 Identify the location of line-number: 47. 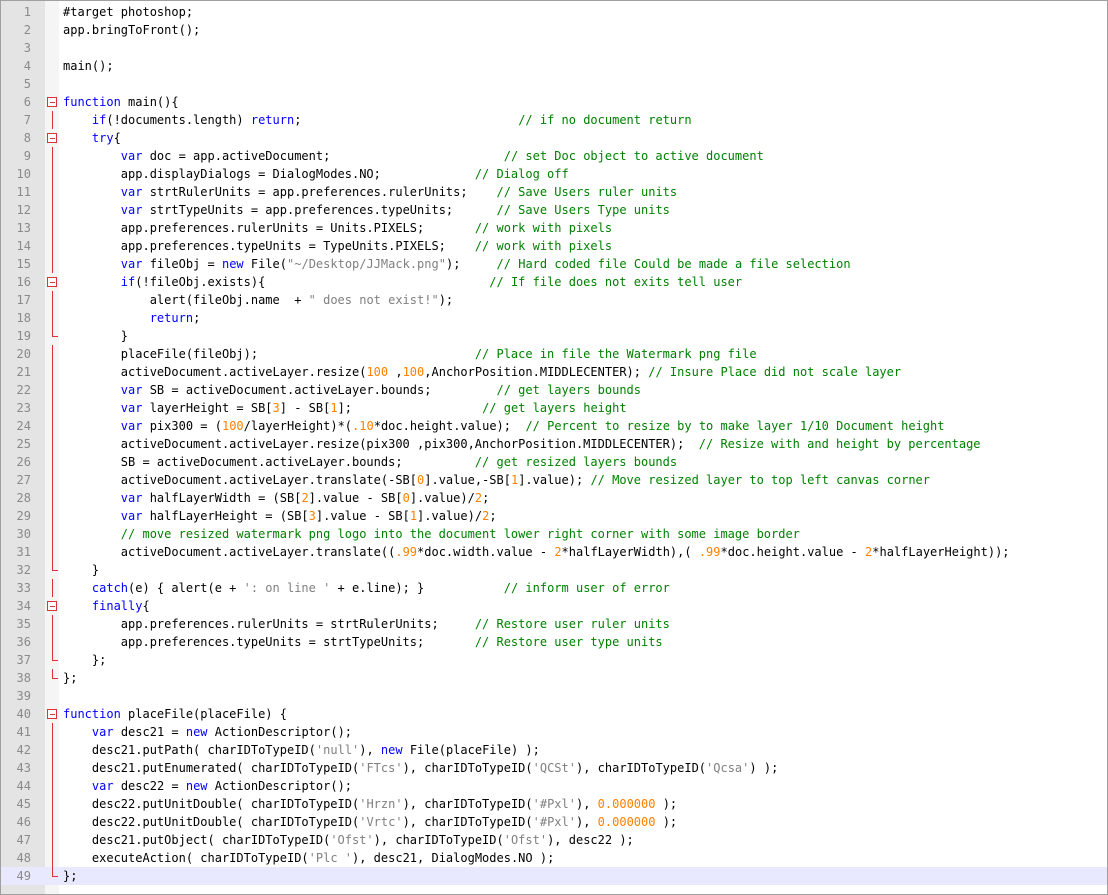
(23, 840).